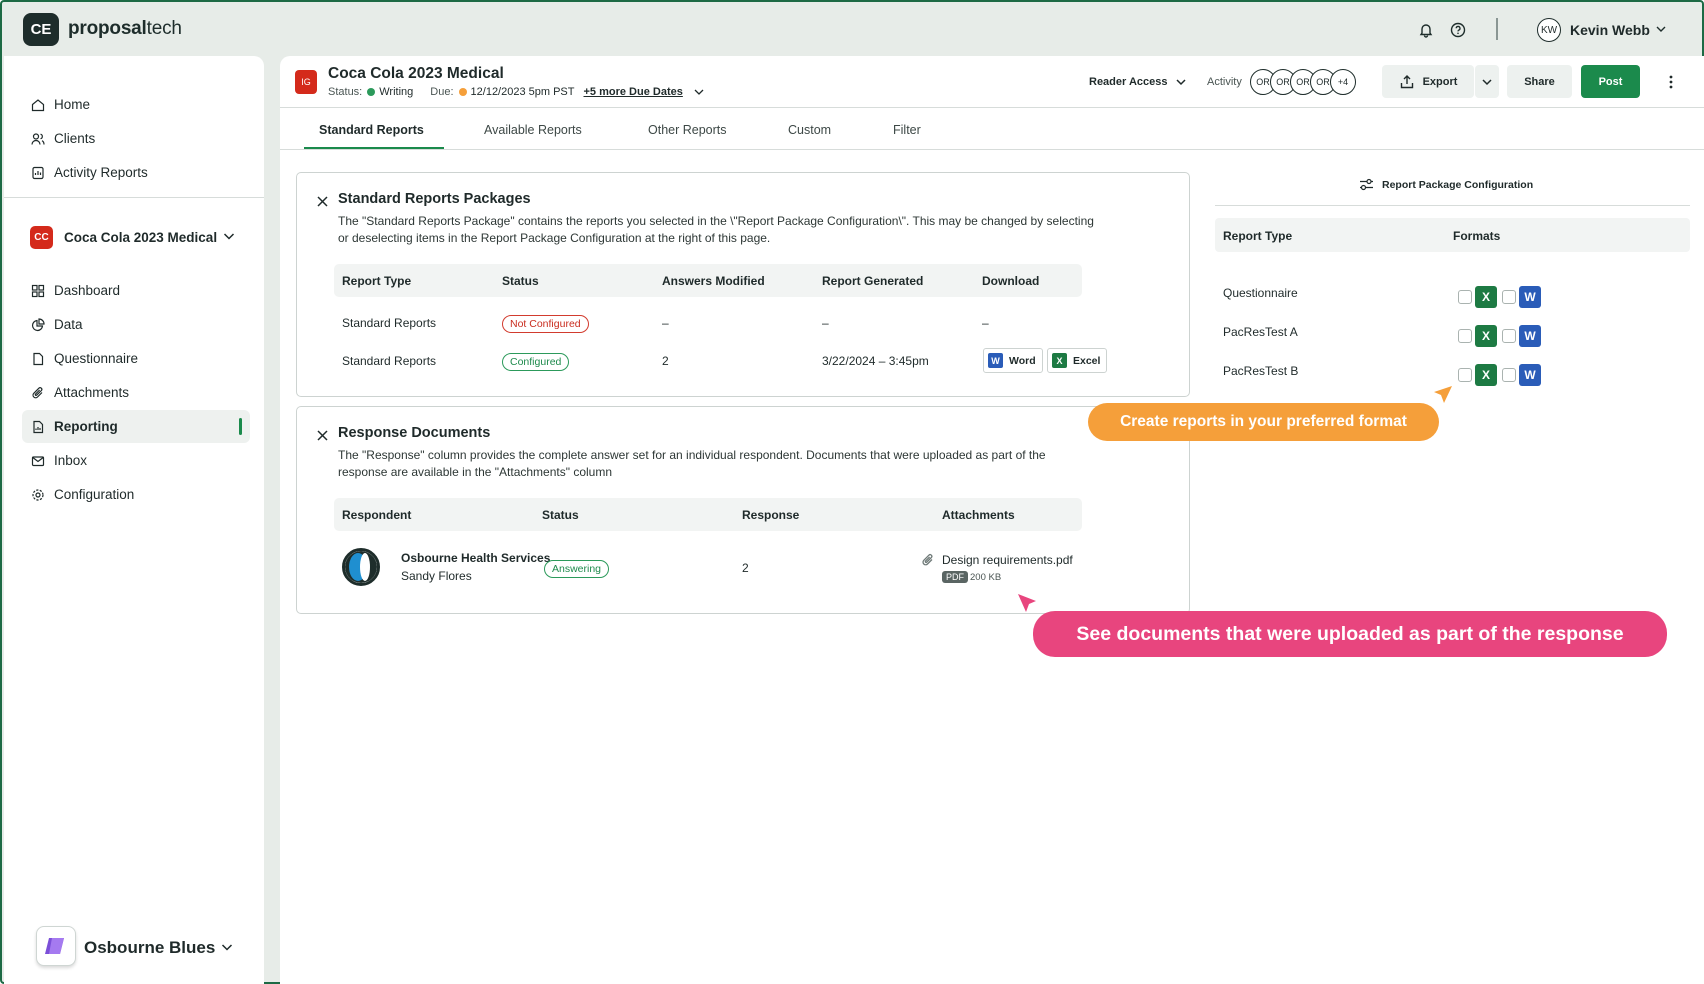 This screenshot has width=1704, height=984. I want to click on response-count: 2, so click(745, 568).